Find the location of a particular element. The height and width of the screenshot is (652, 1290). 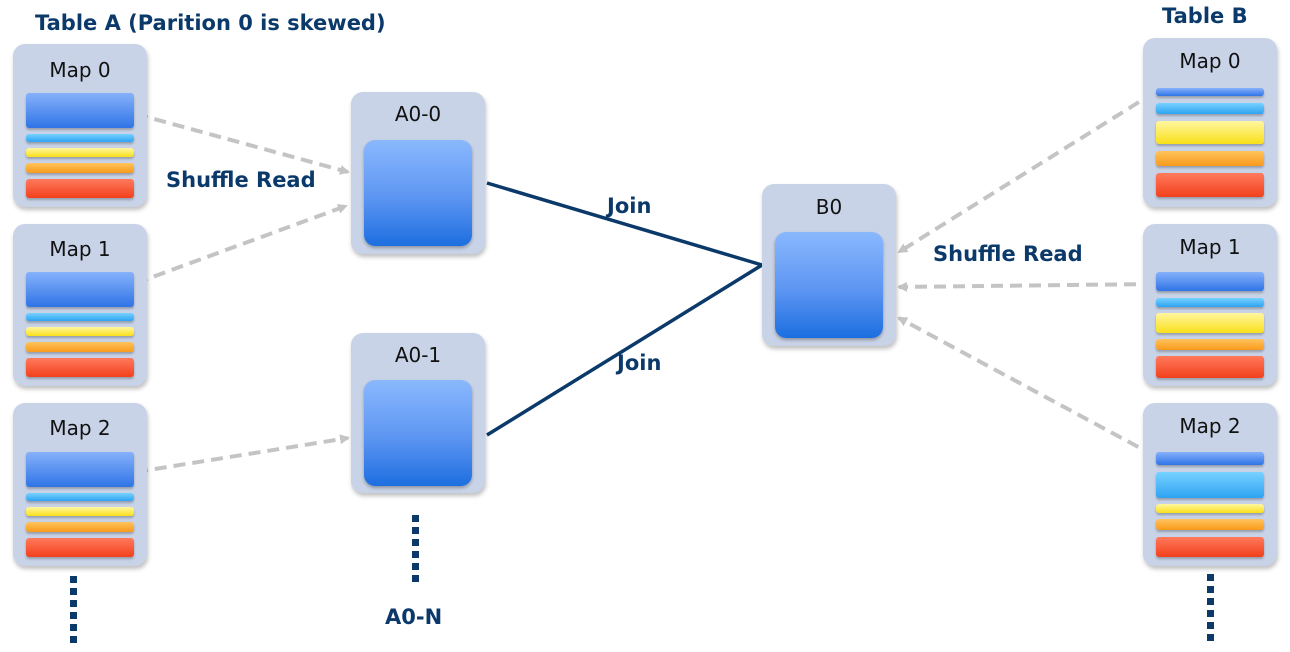

reduce-partition-b0: B0 is located at coordinates (829, 265).